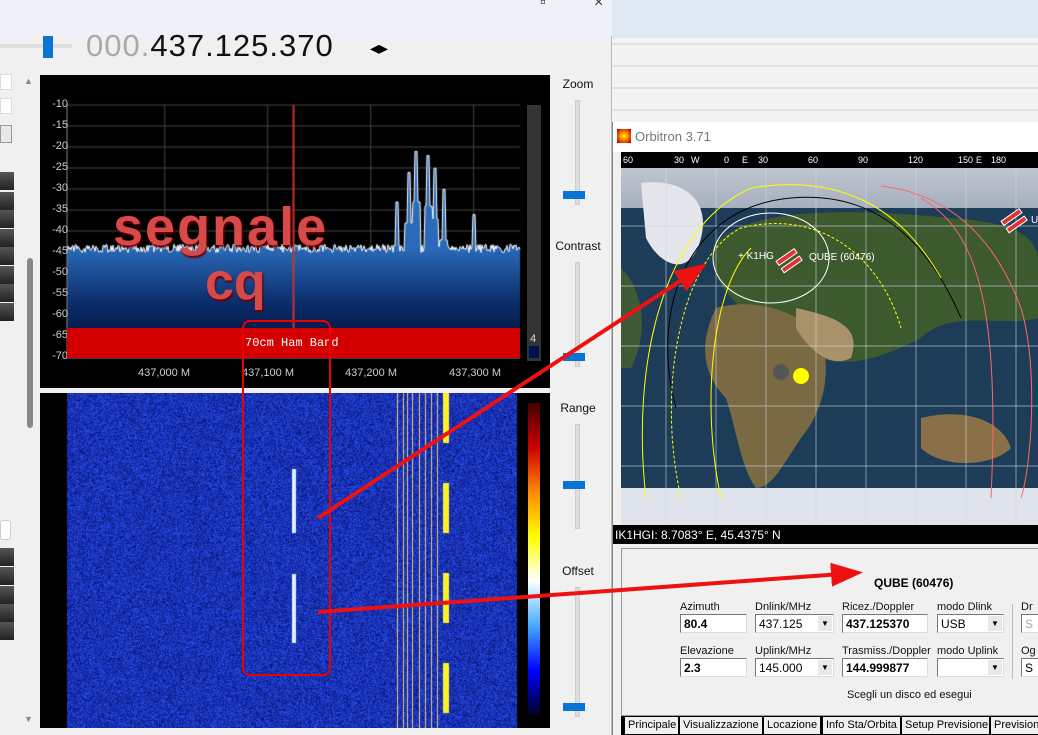 The height and width of the screenshot is (735, 1038). What do you see at coordinates (534, 233) in the screenshot?
I see `level-meter` at bounding box center [534, 233].